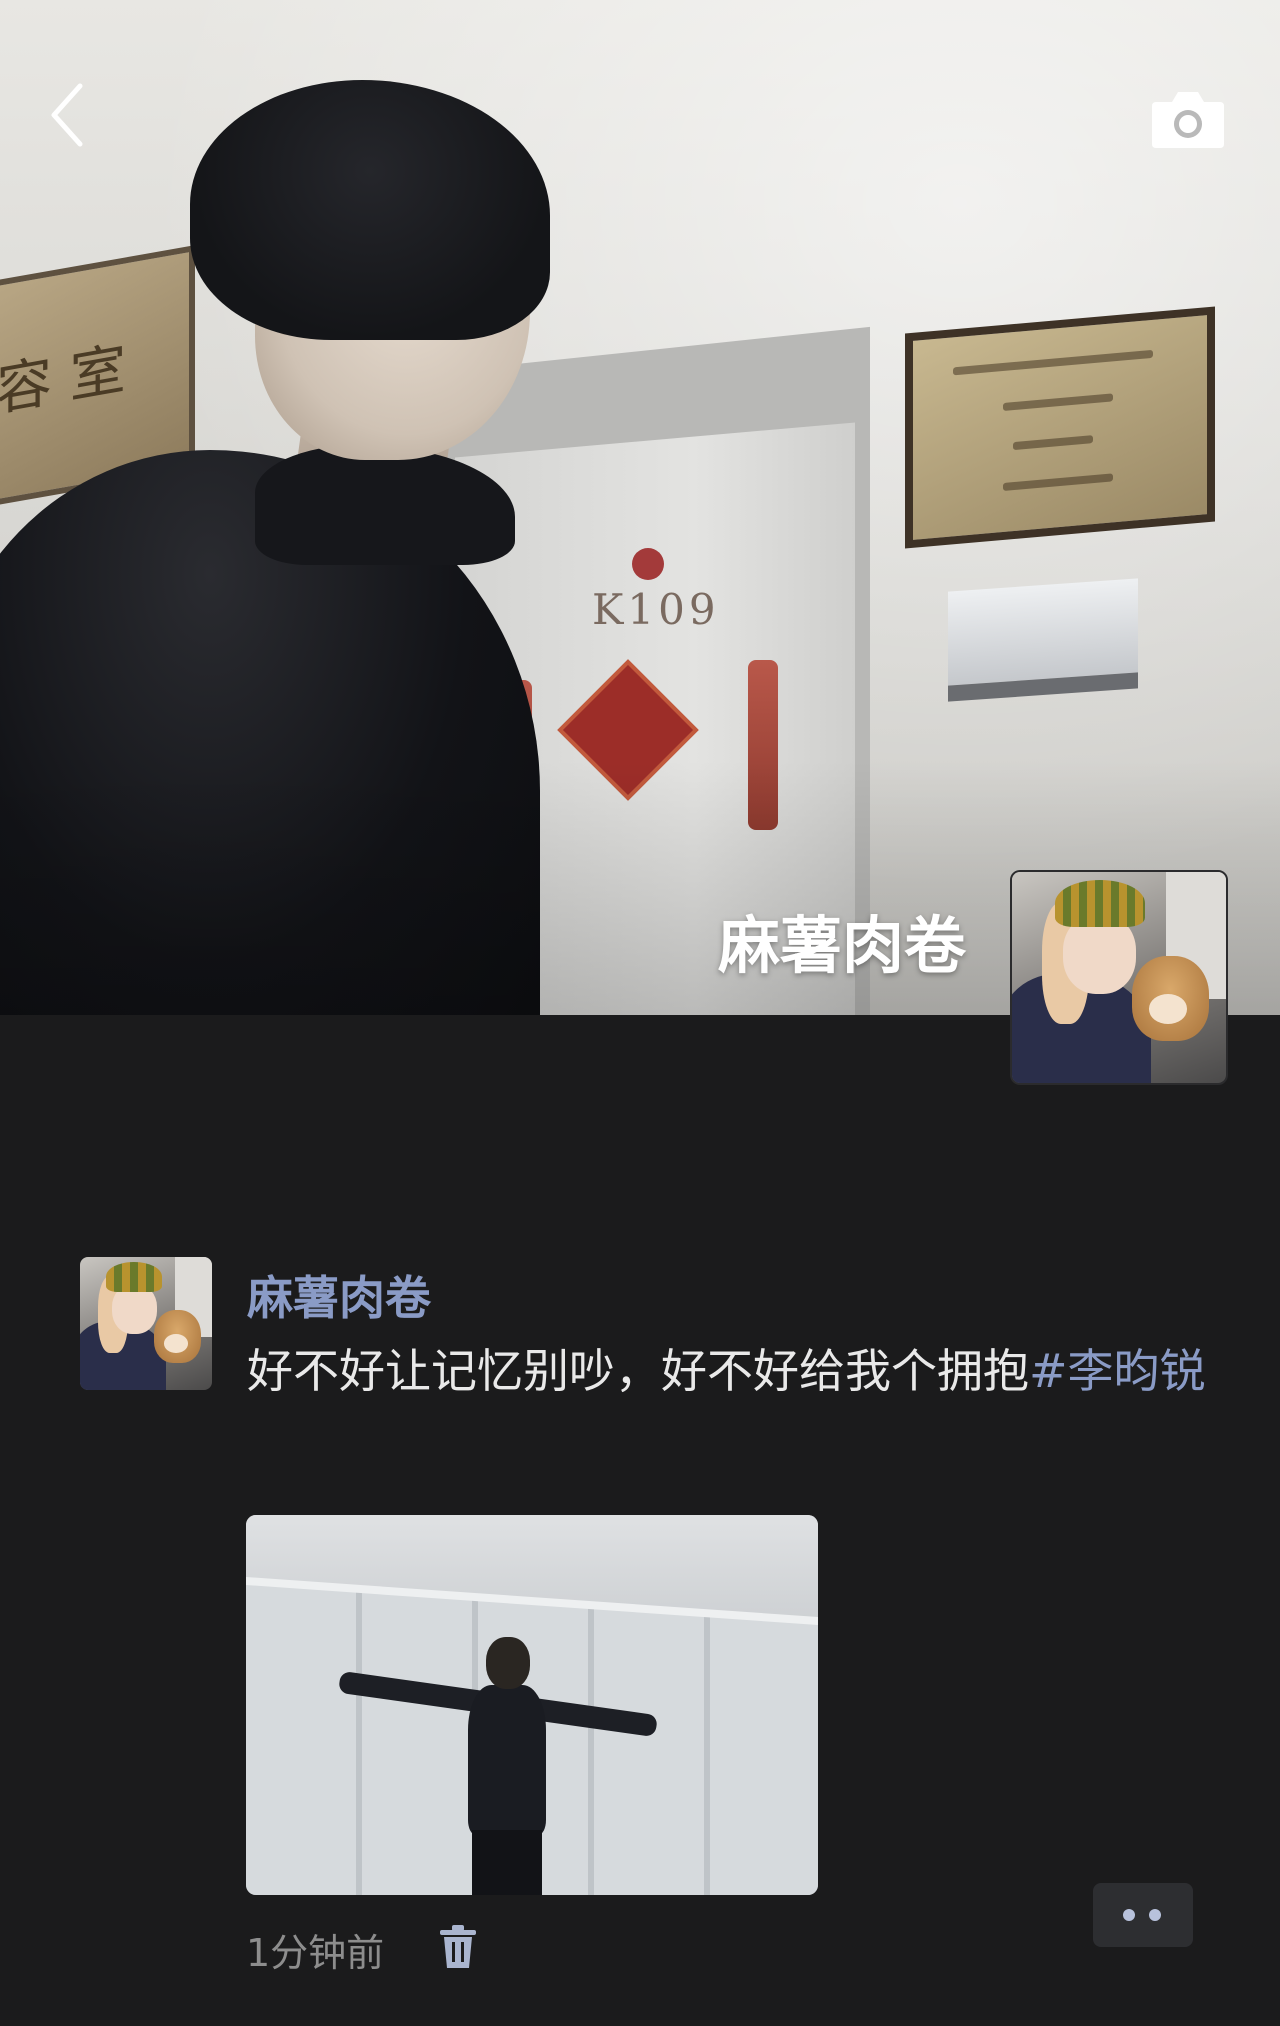  What do you see at coordinates (339, 1295) in the screenshot?
I see `post-author-name: 麻薯肉卷` at bounding box center [339, 1295].